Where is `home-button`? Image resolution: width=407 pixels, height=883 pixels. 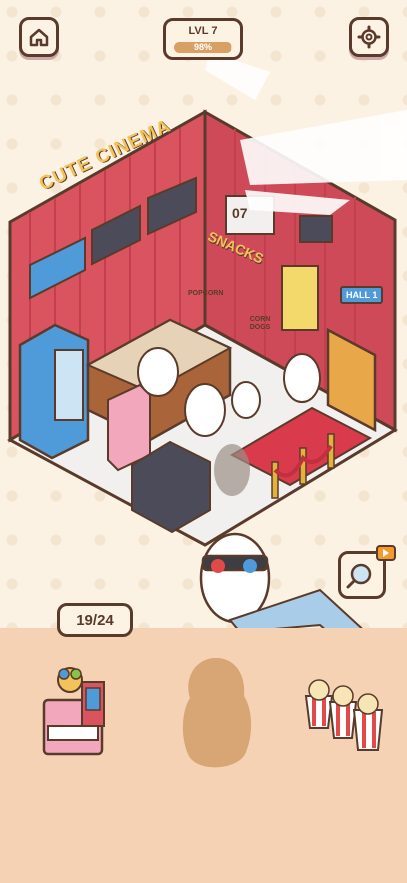
home-button is located at coordinates (39, 37).